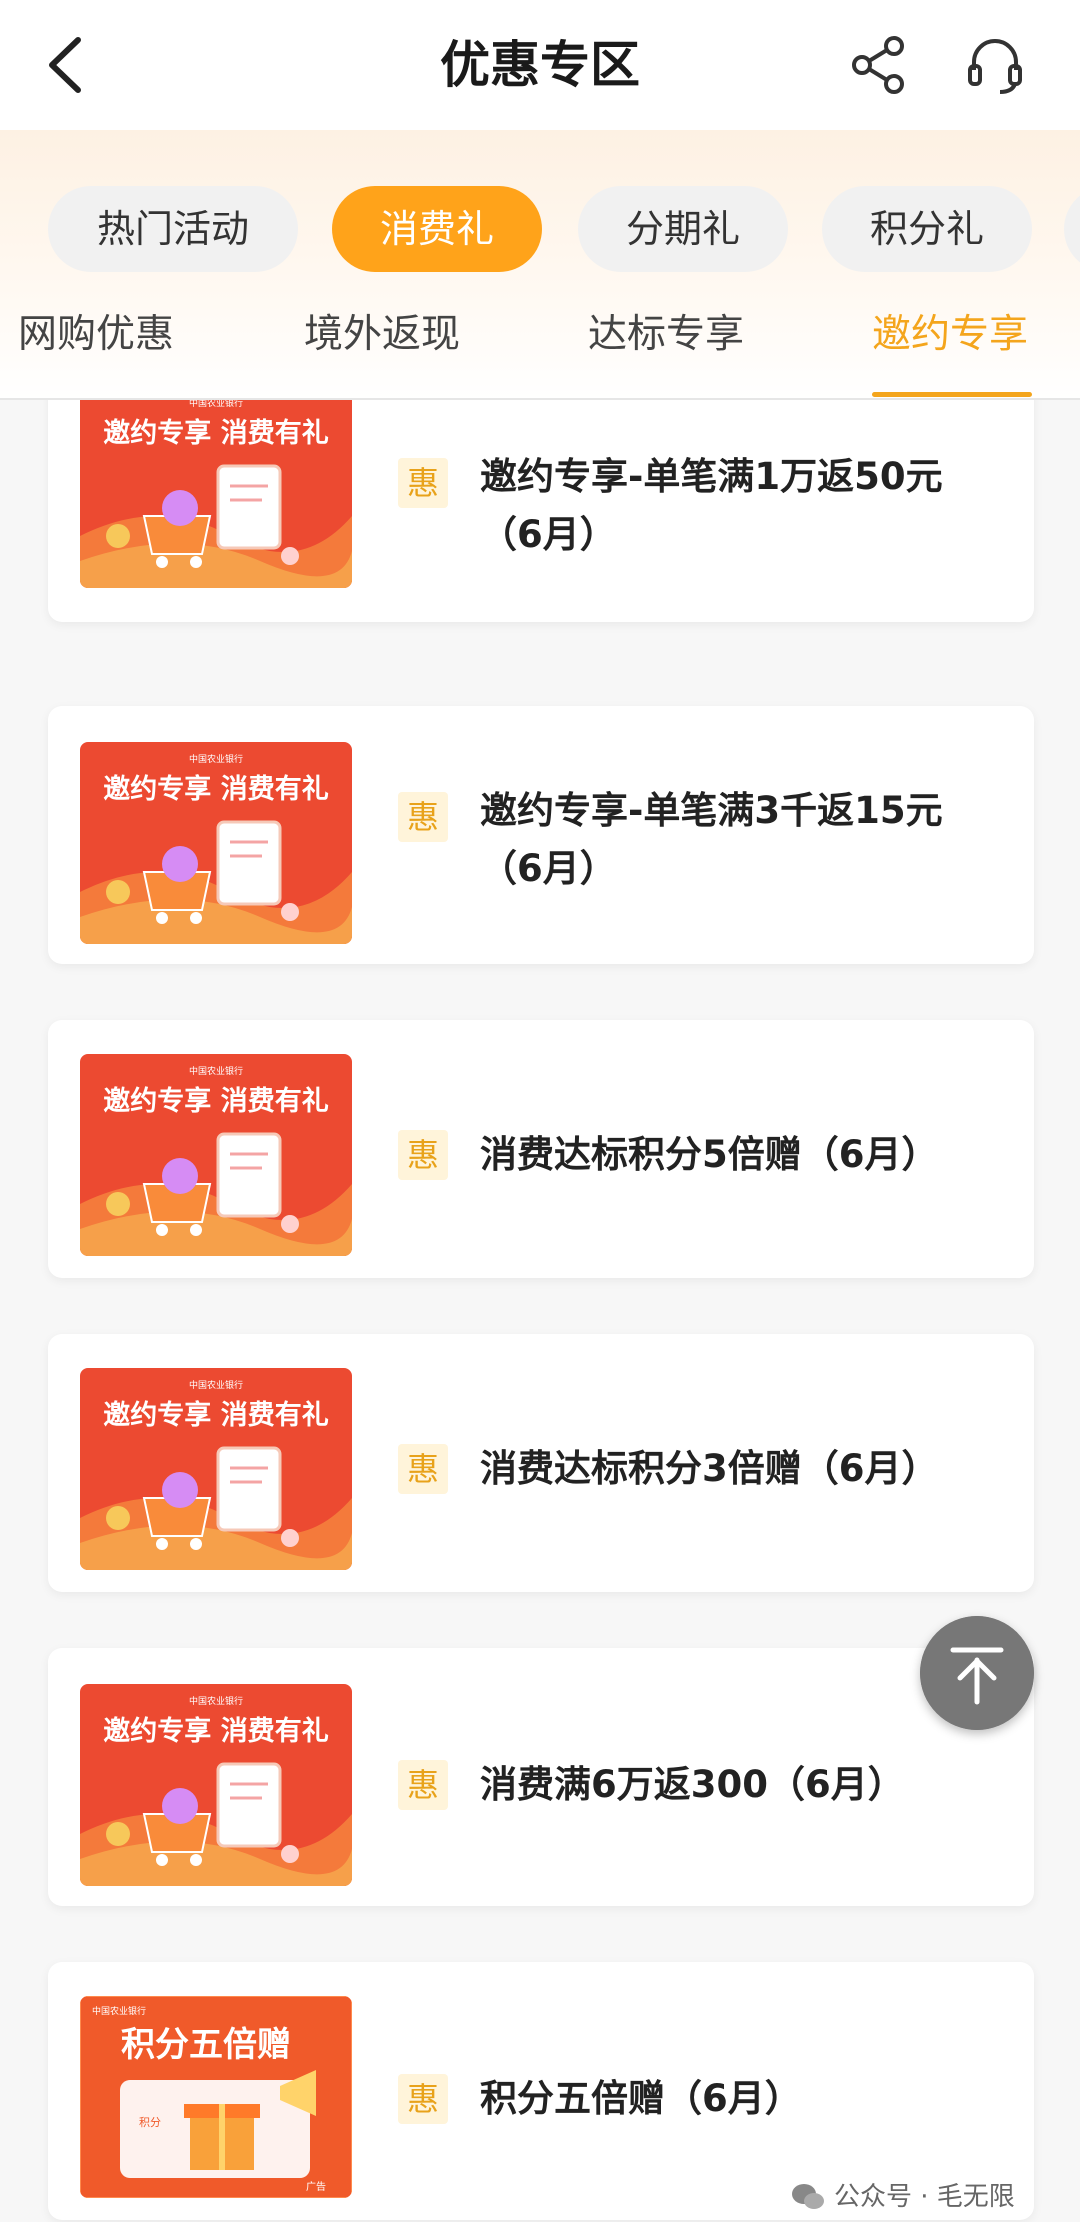 Image resolution: width=1080 pixels, height=2222 pixels. Describe the element at coordinates (683, 229) in the screenshot. I see `tab-installment-gift: 分期礼` at that location.